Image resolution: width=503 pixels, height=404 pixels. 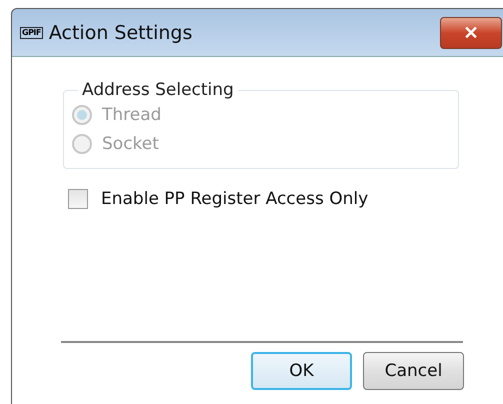 I want to click on app-icon: GPIF, so click(x=31, y=32).